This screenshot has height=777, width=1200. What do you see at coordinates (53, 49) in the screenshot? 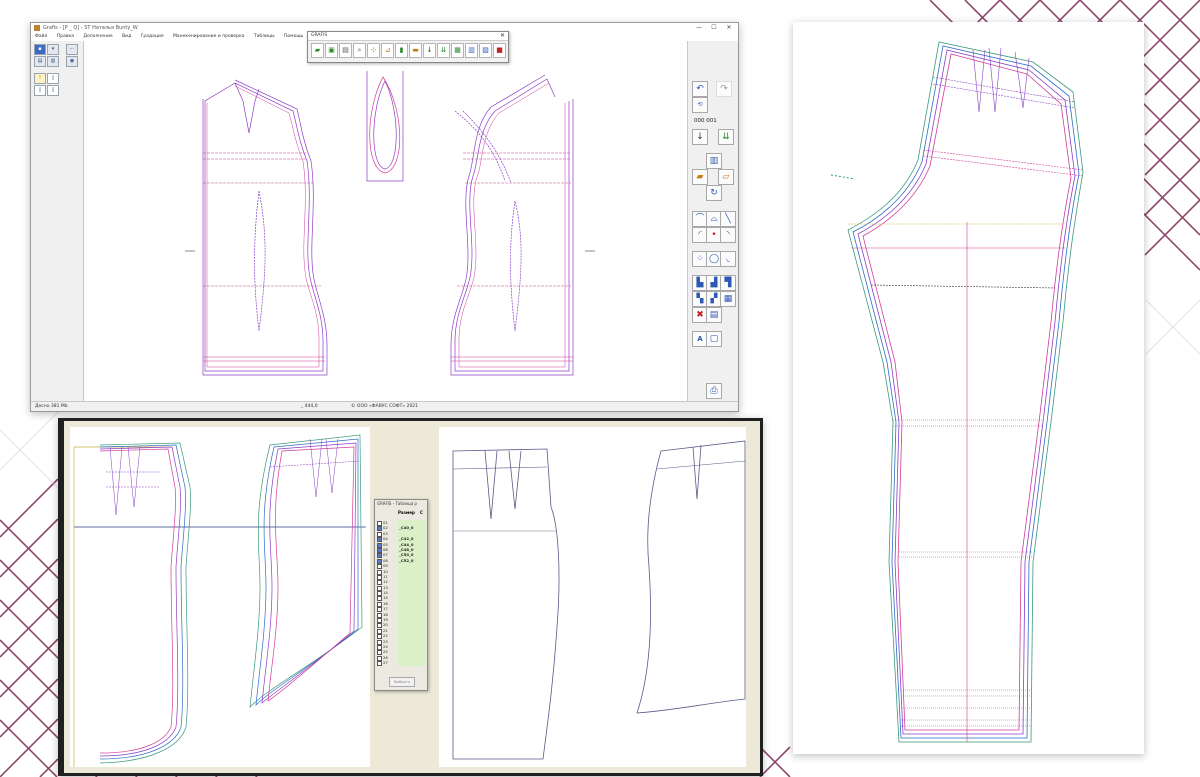
I see `dropdown-icon: ▾` at bounding box center [53, 49].